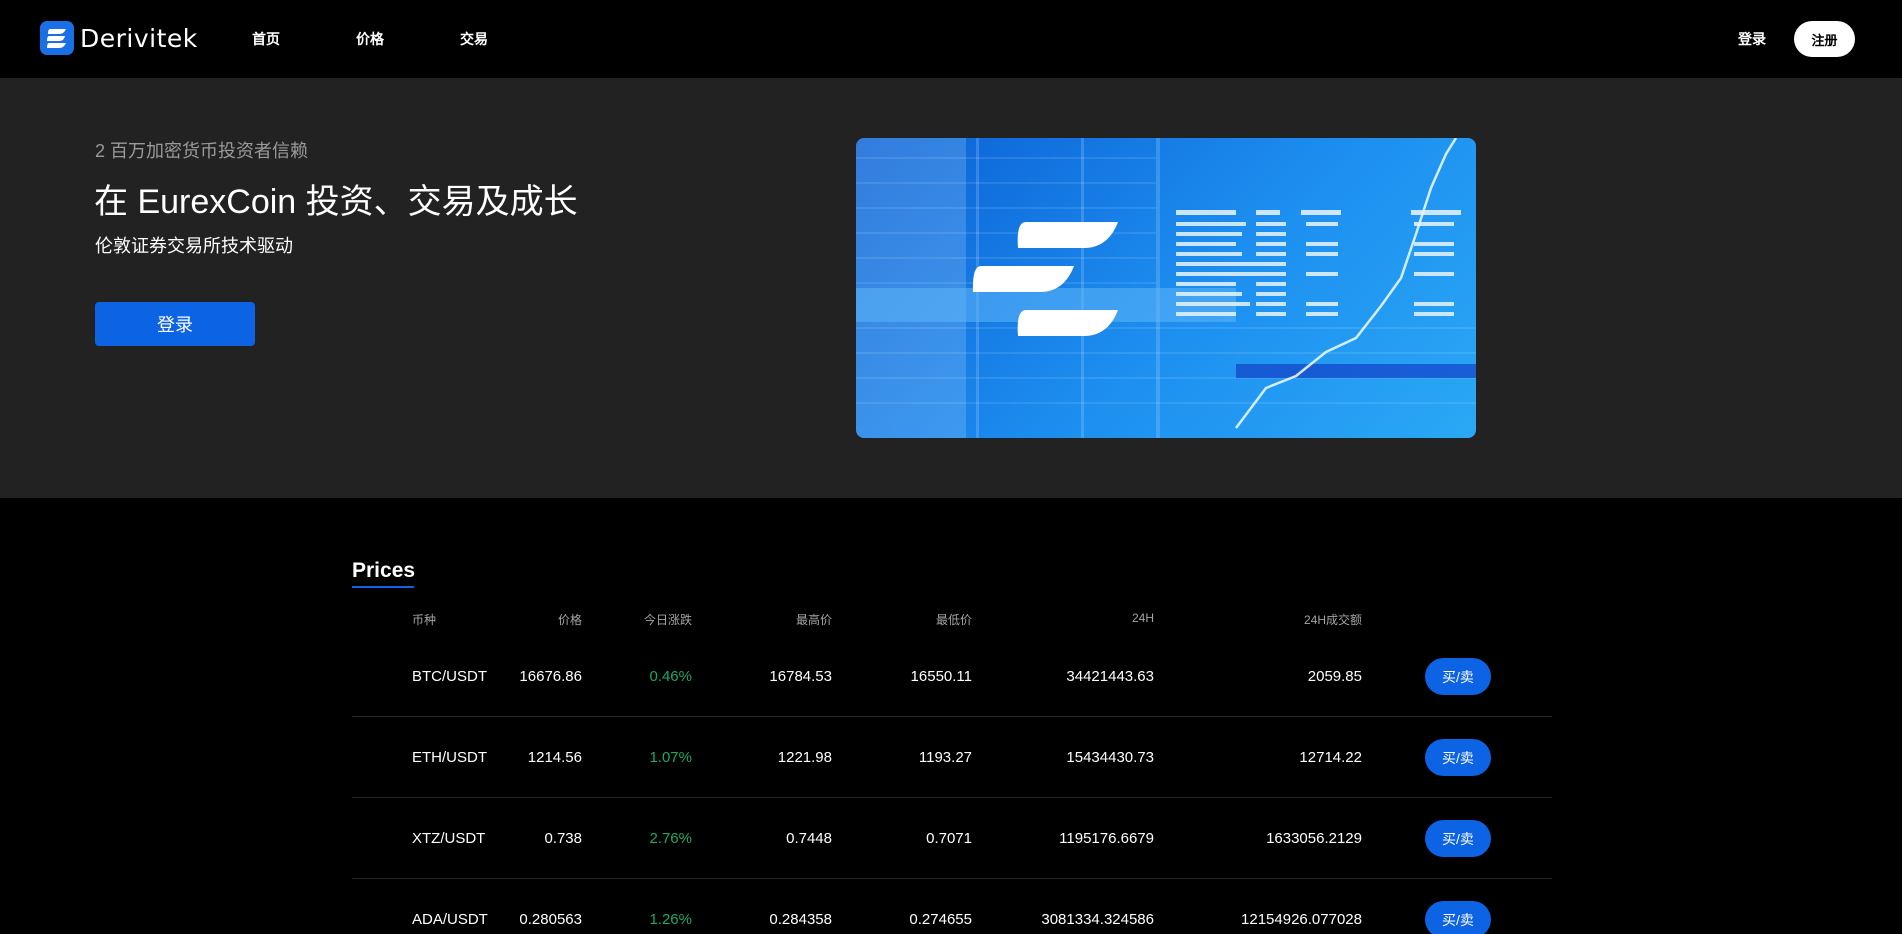  I want to click on derivitek-logo-icon, so click(57, 38).